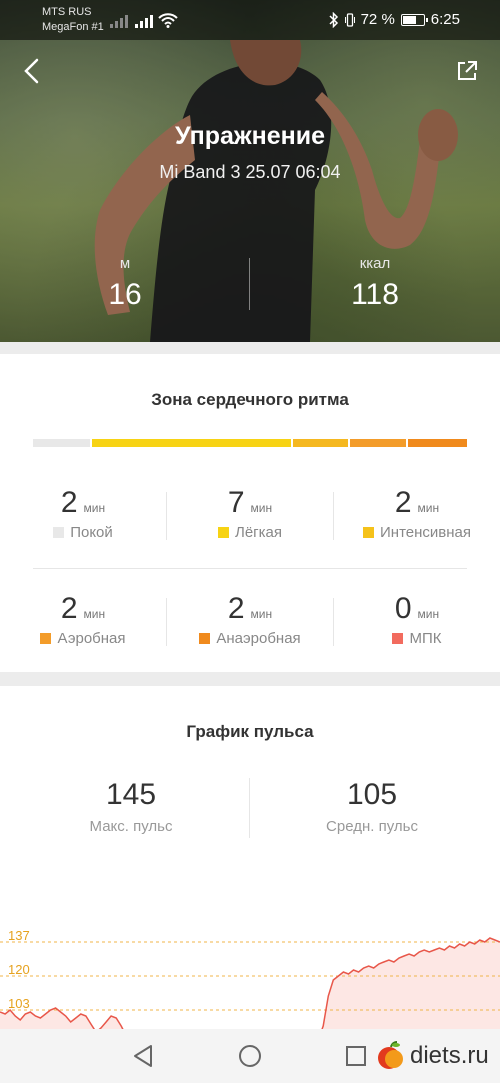  I want to click on apple-logo-icon, so click(390, 1055).